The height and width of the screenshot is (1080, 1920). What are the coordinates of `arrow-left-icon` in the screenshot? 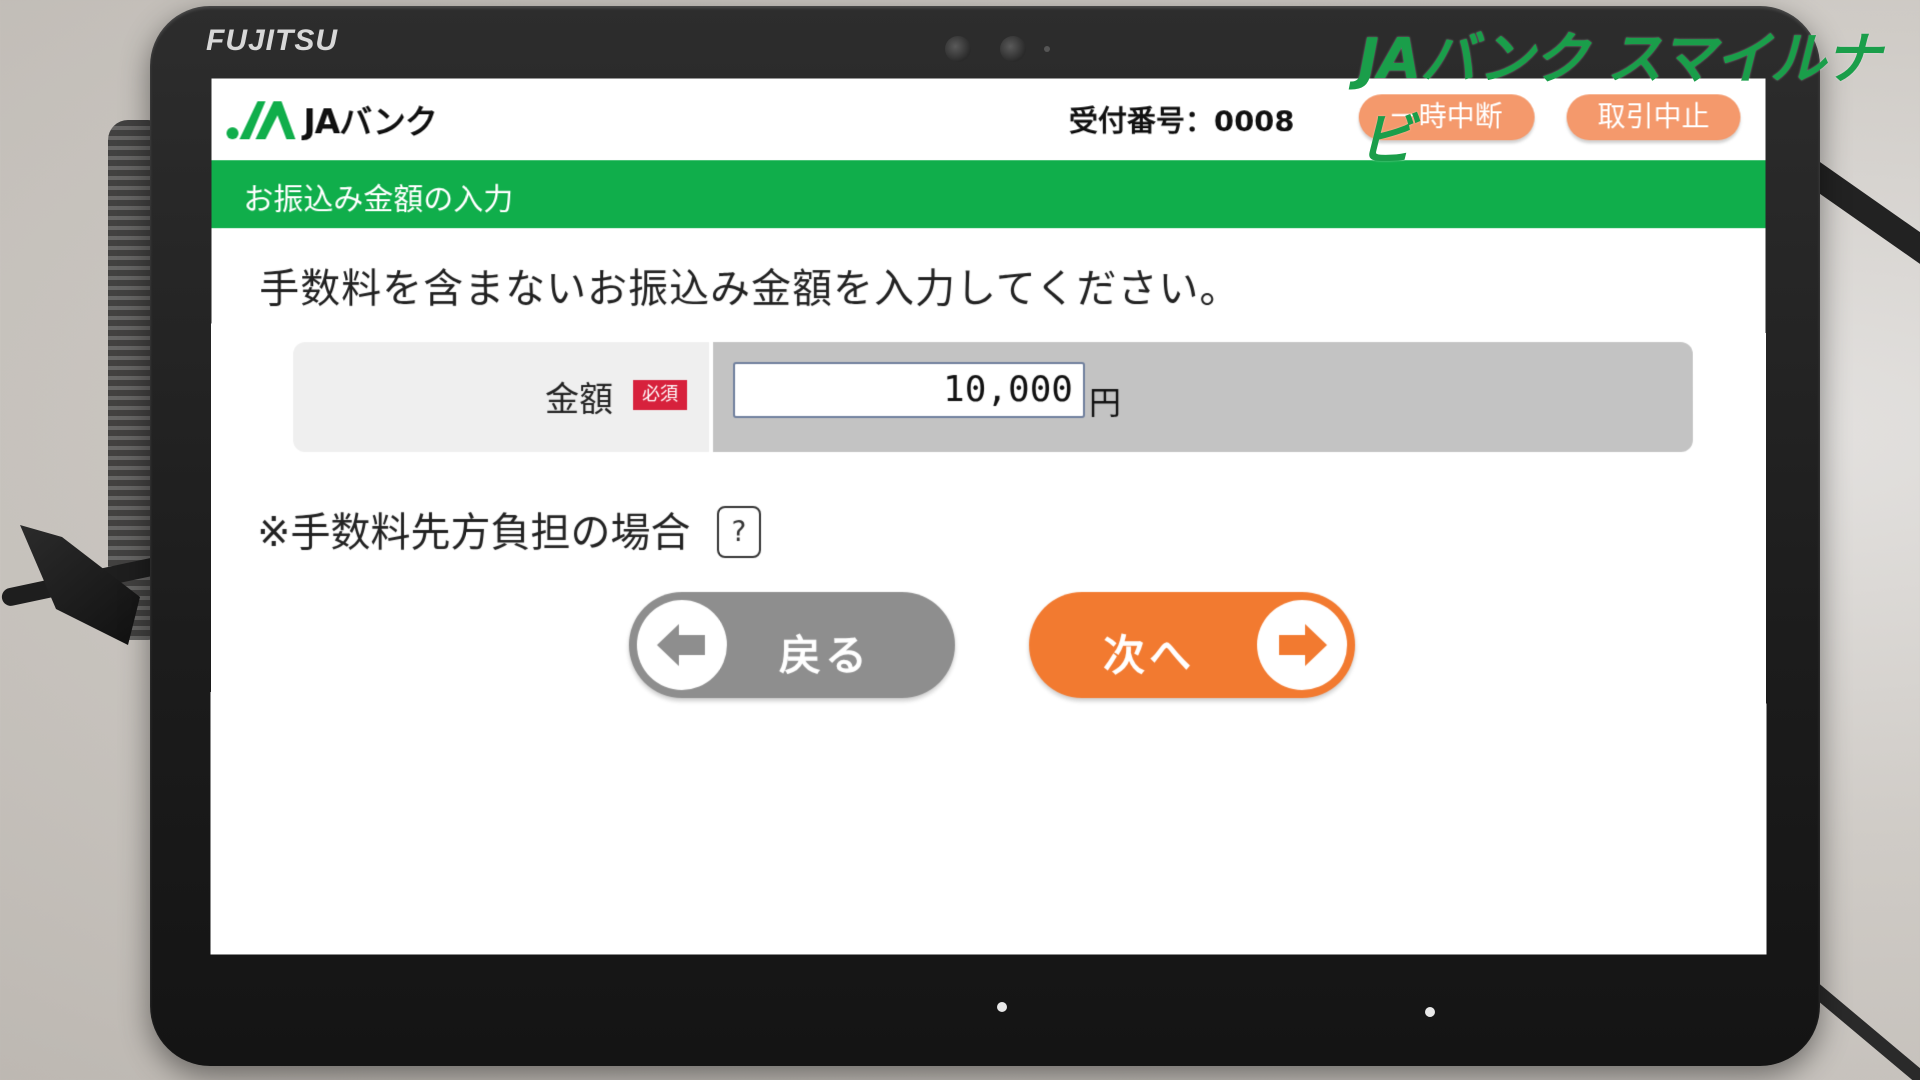 It's located at (680, 644).